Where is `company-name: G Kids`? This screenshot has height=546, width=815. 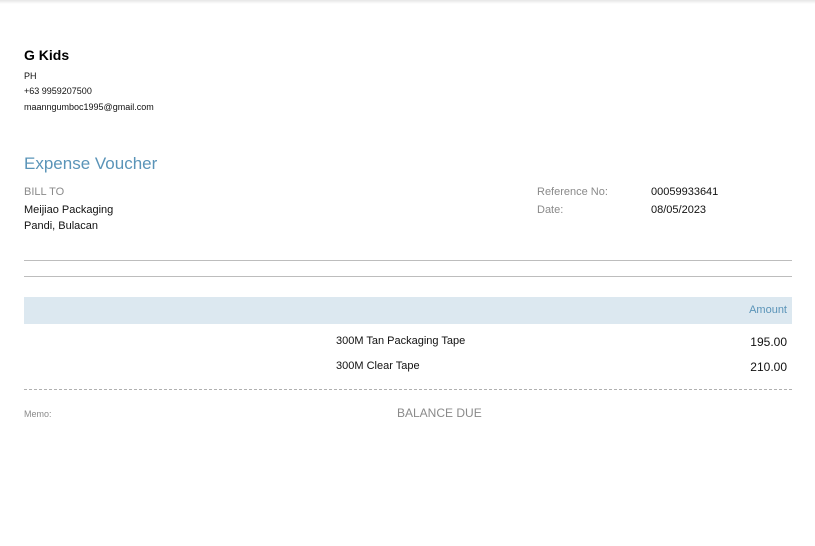 company-name: G Kids is located at coordinates (47, 55).